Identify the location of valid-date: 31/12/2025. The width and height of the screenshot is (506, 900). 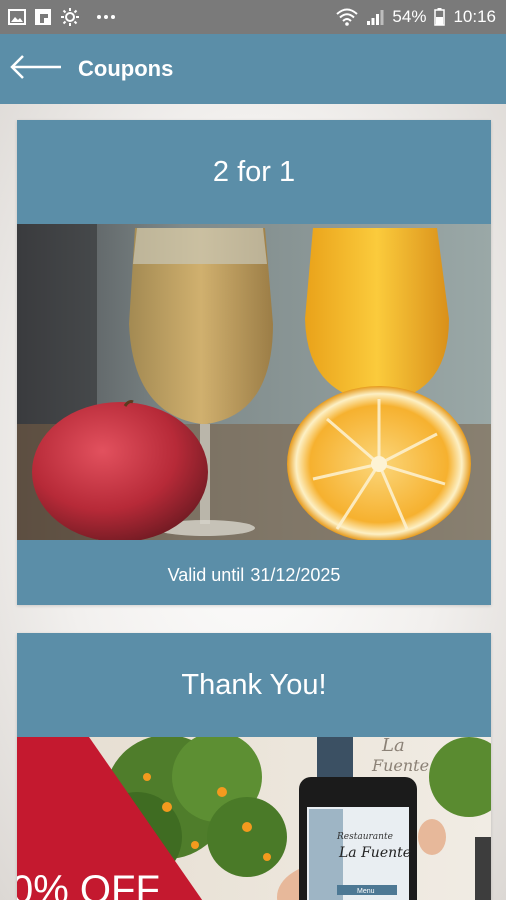
(295, 574).